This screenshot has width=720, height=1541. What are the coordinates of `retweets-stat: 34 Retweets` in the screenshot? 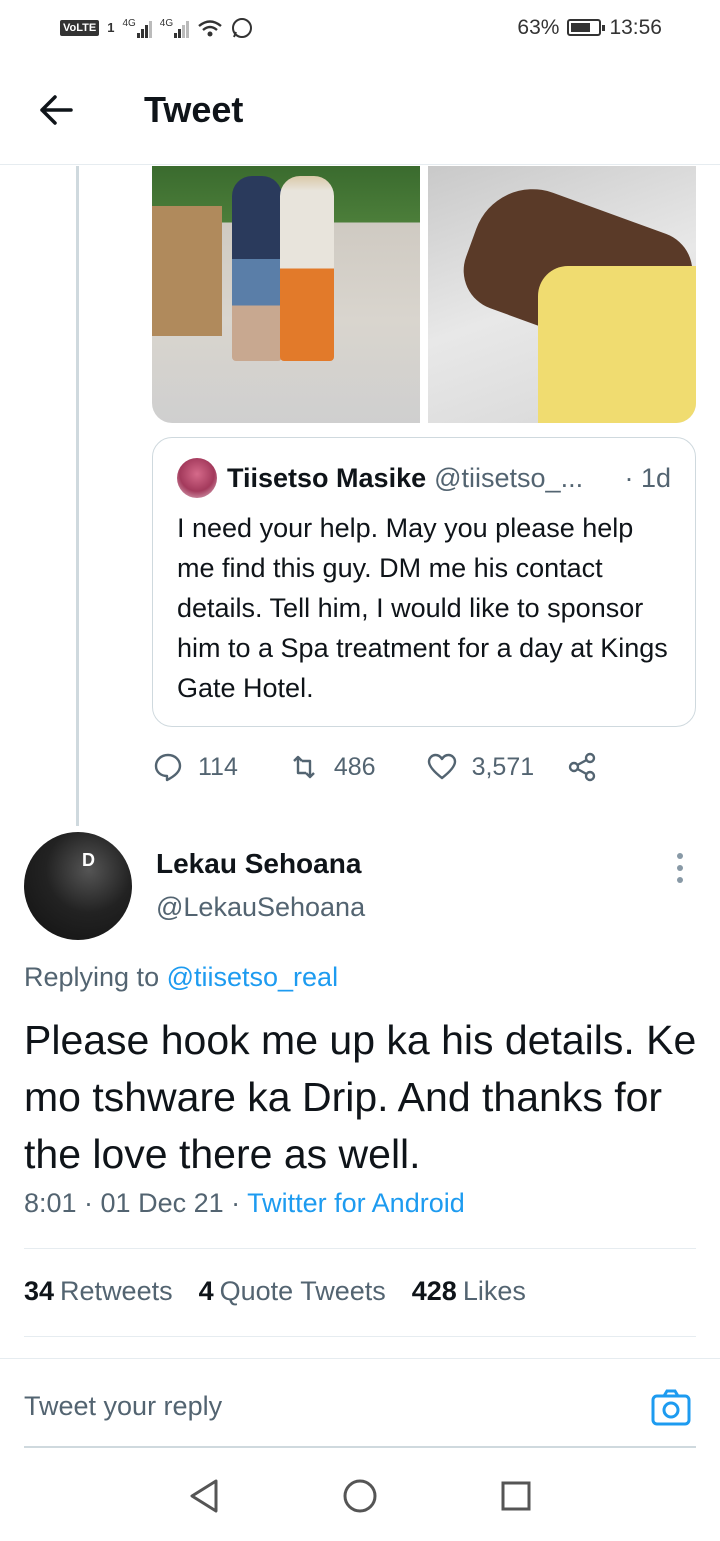 It's located at (98, 1291).